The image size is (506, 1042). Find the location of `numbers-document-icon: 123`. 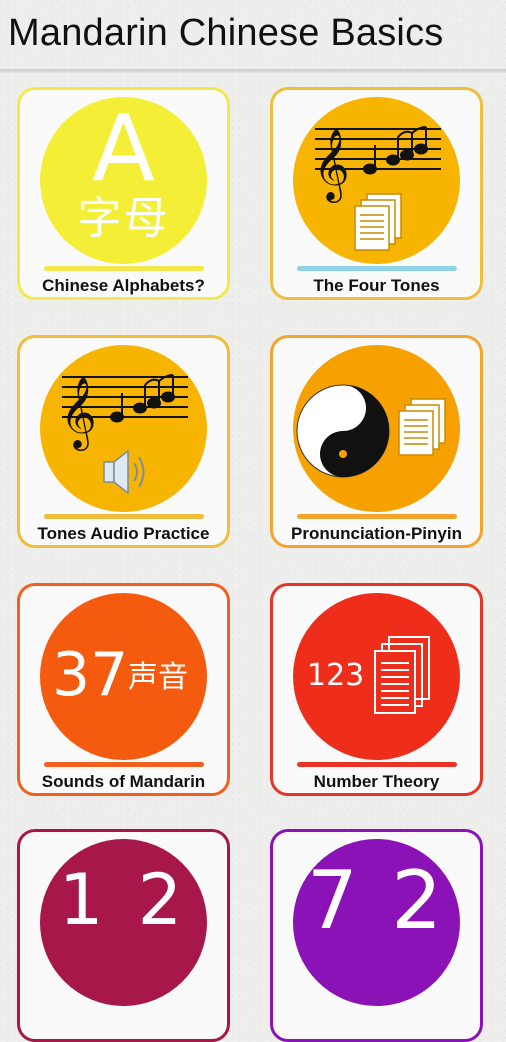

numbers-document-icon: 123 is located at coordinates (376, 676).